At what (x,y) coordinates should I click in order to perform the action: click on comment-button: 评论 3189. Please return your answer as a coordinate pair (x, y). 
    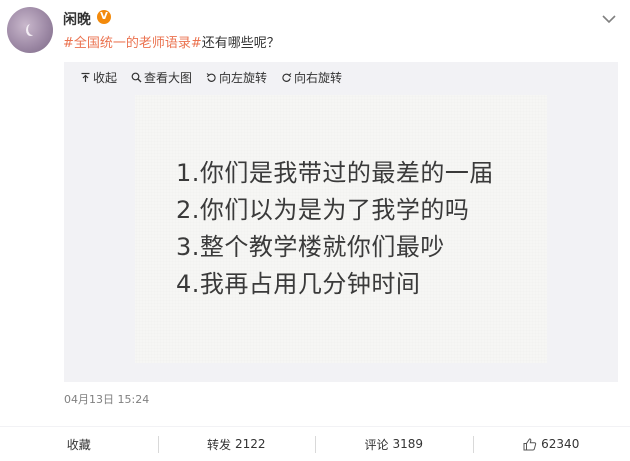
    Looking at the image, I should click on (394, 444).